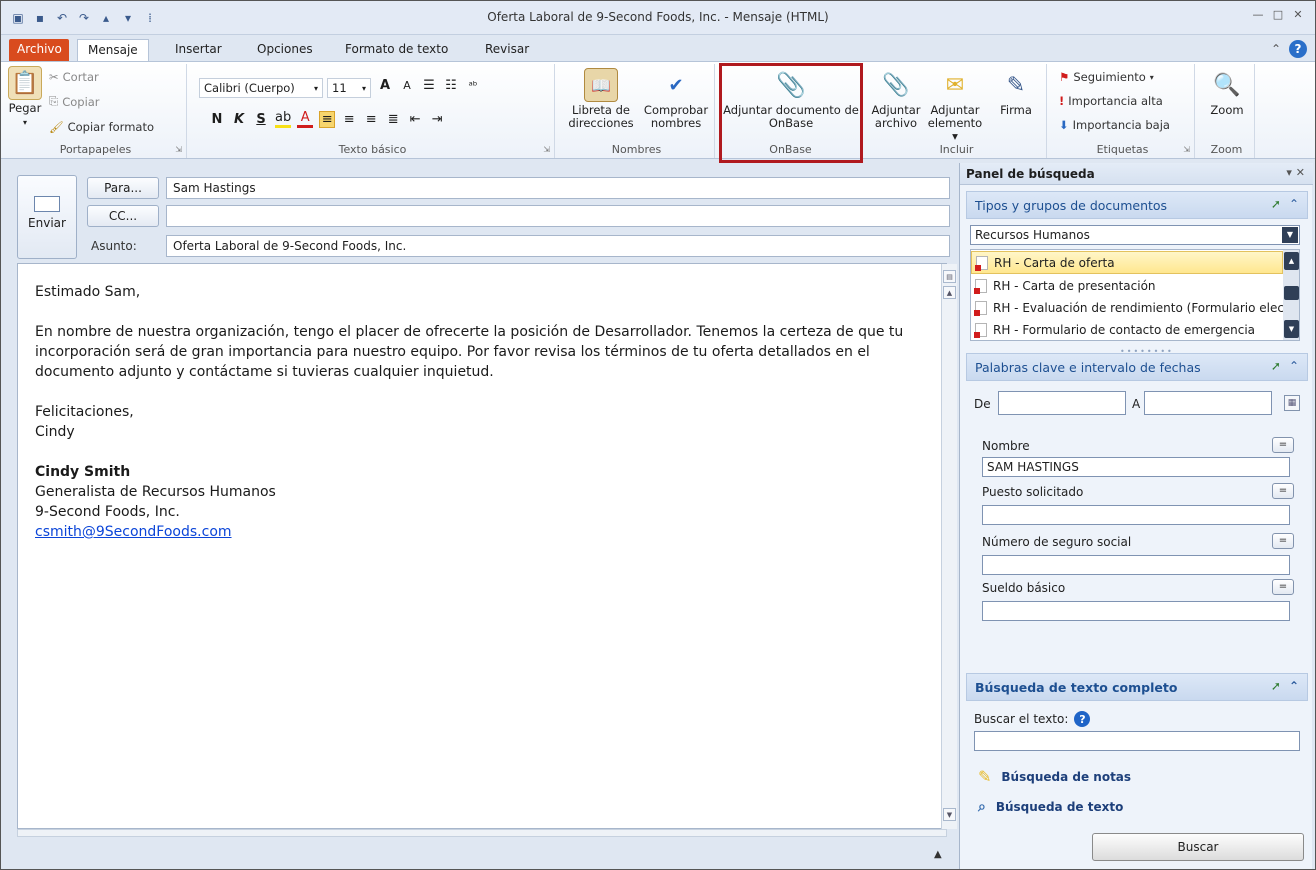 The width and height of the screenshot is (1316, 870). What do you see at coordinates (1292, 403) in the screenshot?
I see `calendar-icon: ▦` at bounding box center [1292, 403].